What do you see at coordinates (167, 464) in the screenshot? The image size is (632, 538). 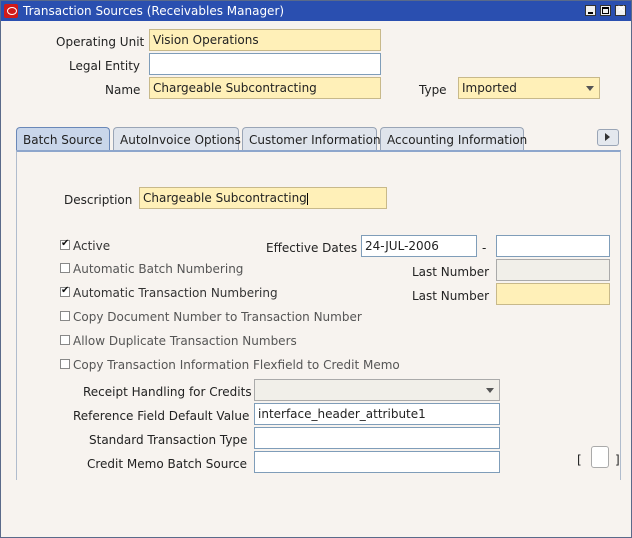 I see `credit-memo-batch-source-label: Credit Memo Batch Source` at bounding box center [167, 464].